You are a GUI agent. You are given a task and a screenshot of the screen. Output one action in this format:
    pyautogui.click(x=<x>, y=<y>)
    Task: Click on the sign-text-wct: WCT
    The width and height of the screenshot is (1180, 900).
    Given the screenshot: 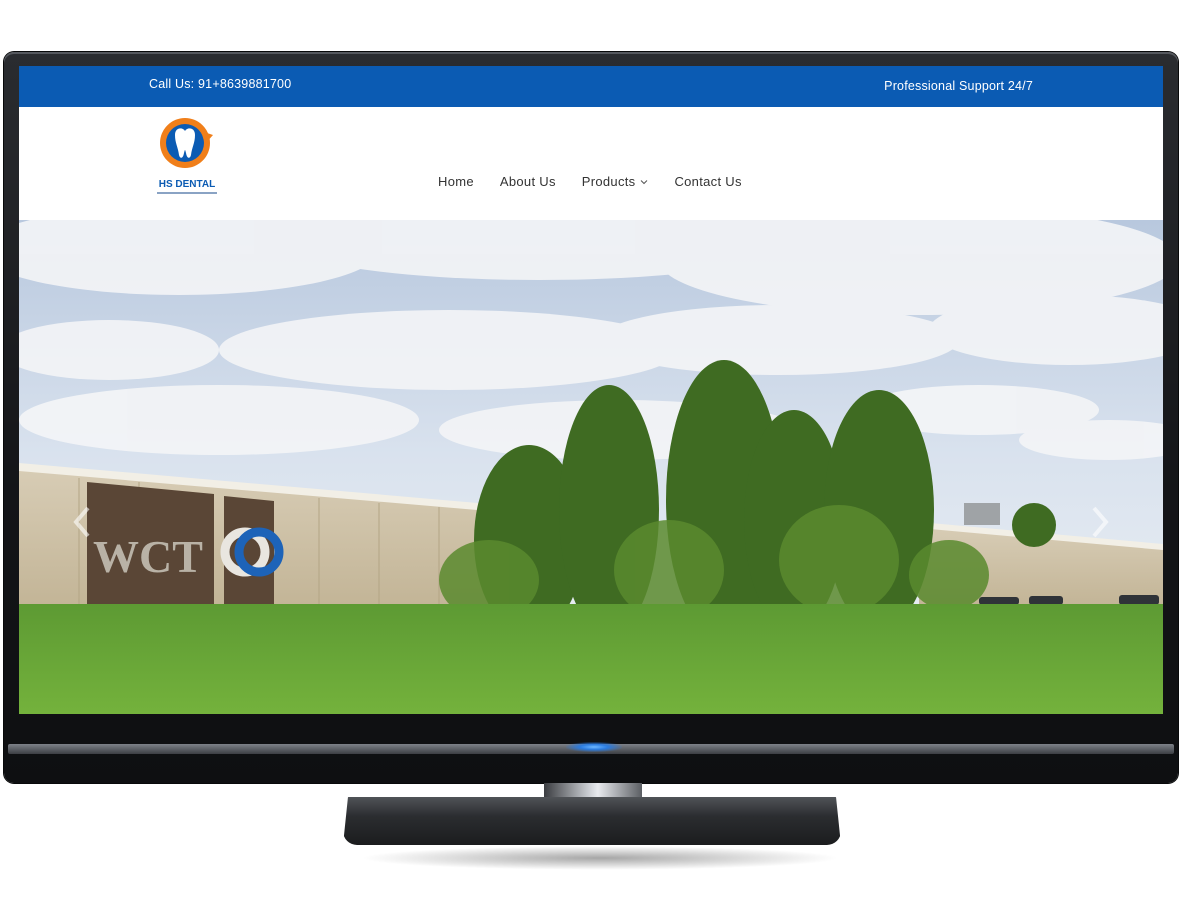 What is the action you would take?
    pyautogui.click(x=148, y=556)
    